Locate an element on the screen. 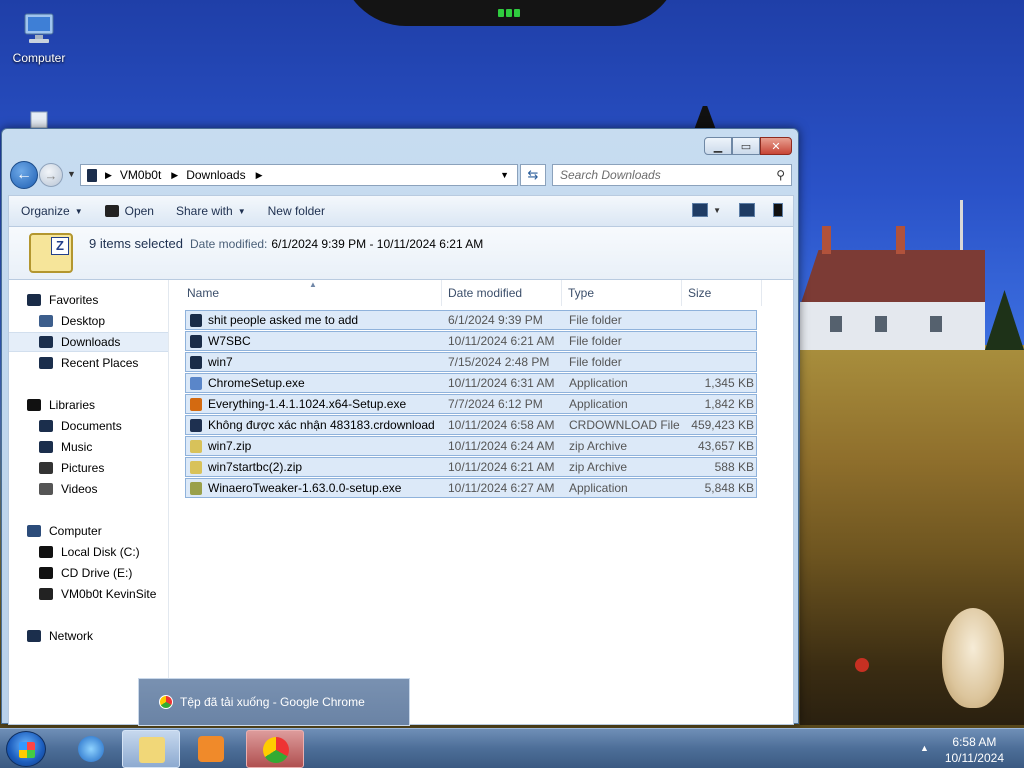 The image size is (1024, 768). address-bar: ▶ VM0b0t ▶ Downloads ▶ ▼ is located at coordinates (299, 175).